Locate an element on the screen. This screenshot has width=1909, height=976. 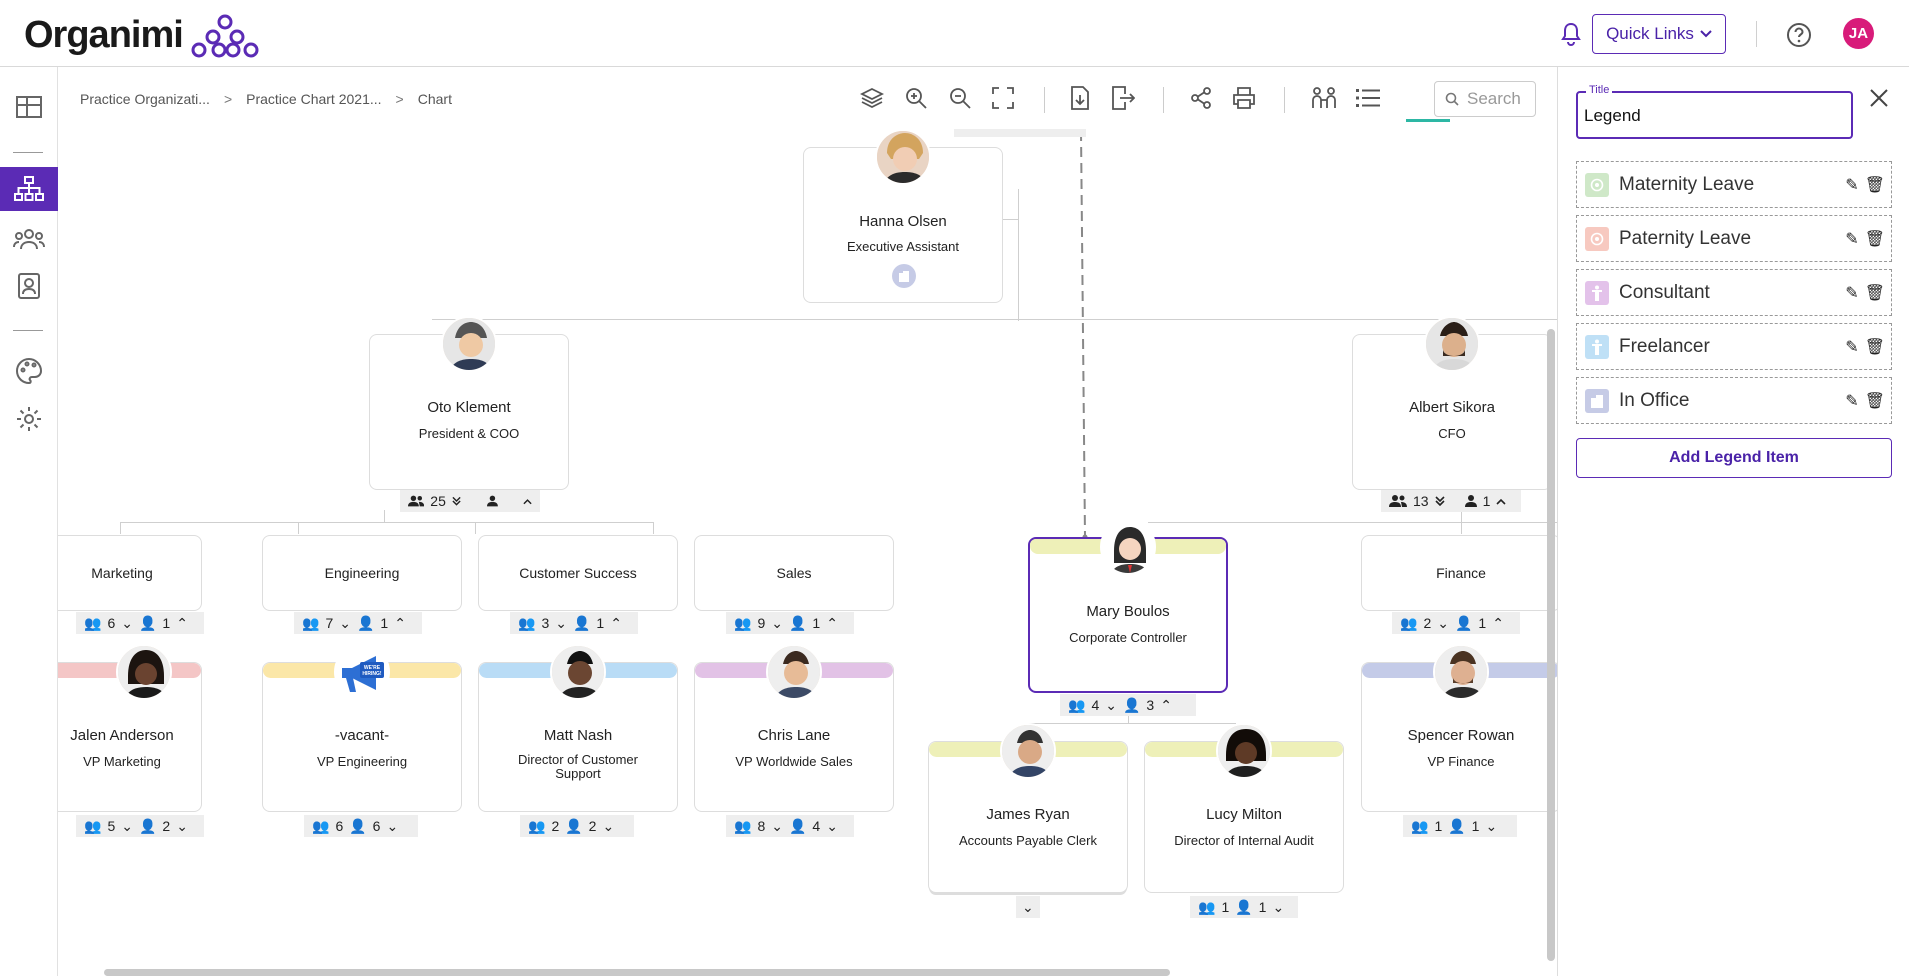
counter-mary: 👥 4 ⌄ 👤 3 ⌃ is located at coordinates (1128, 705).